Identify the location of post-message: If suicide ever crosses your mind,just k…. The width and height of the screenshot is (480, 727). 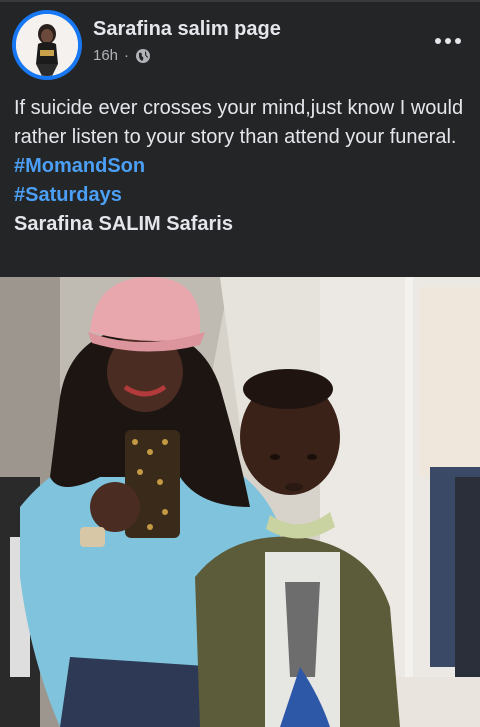
(239, 122).